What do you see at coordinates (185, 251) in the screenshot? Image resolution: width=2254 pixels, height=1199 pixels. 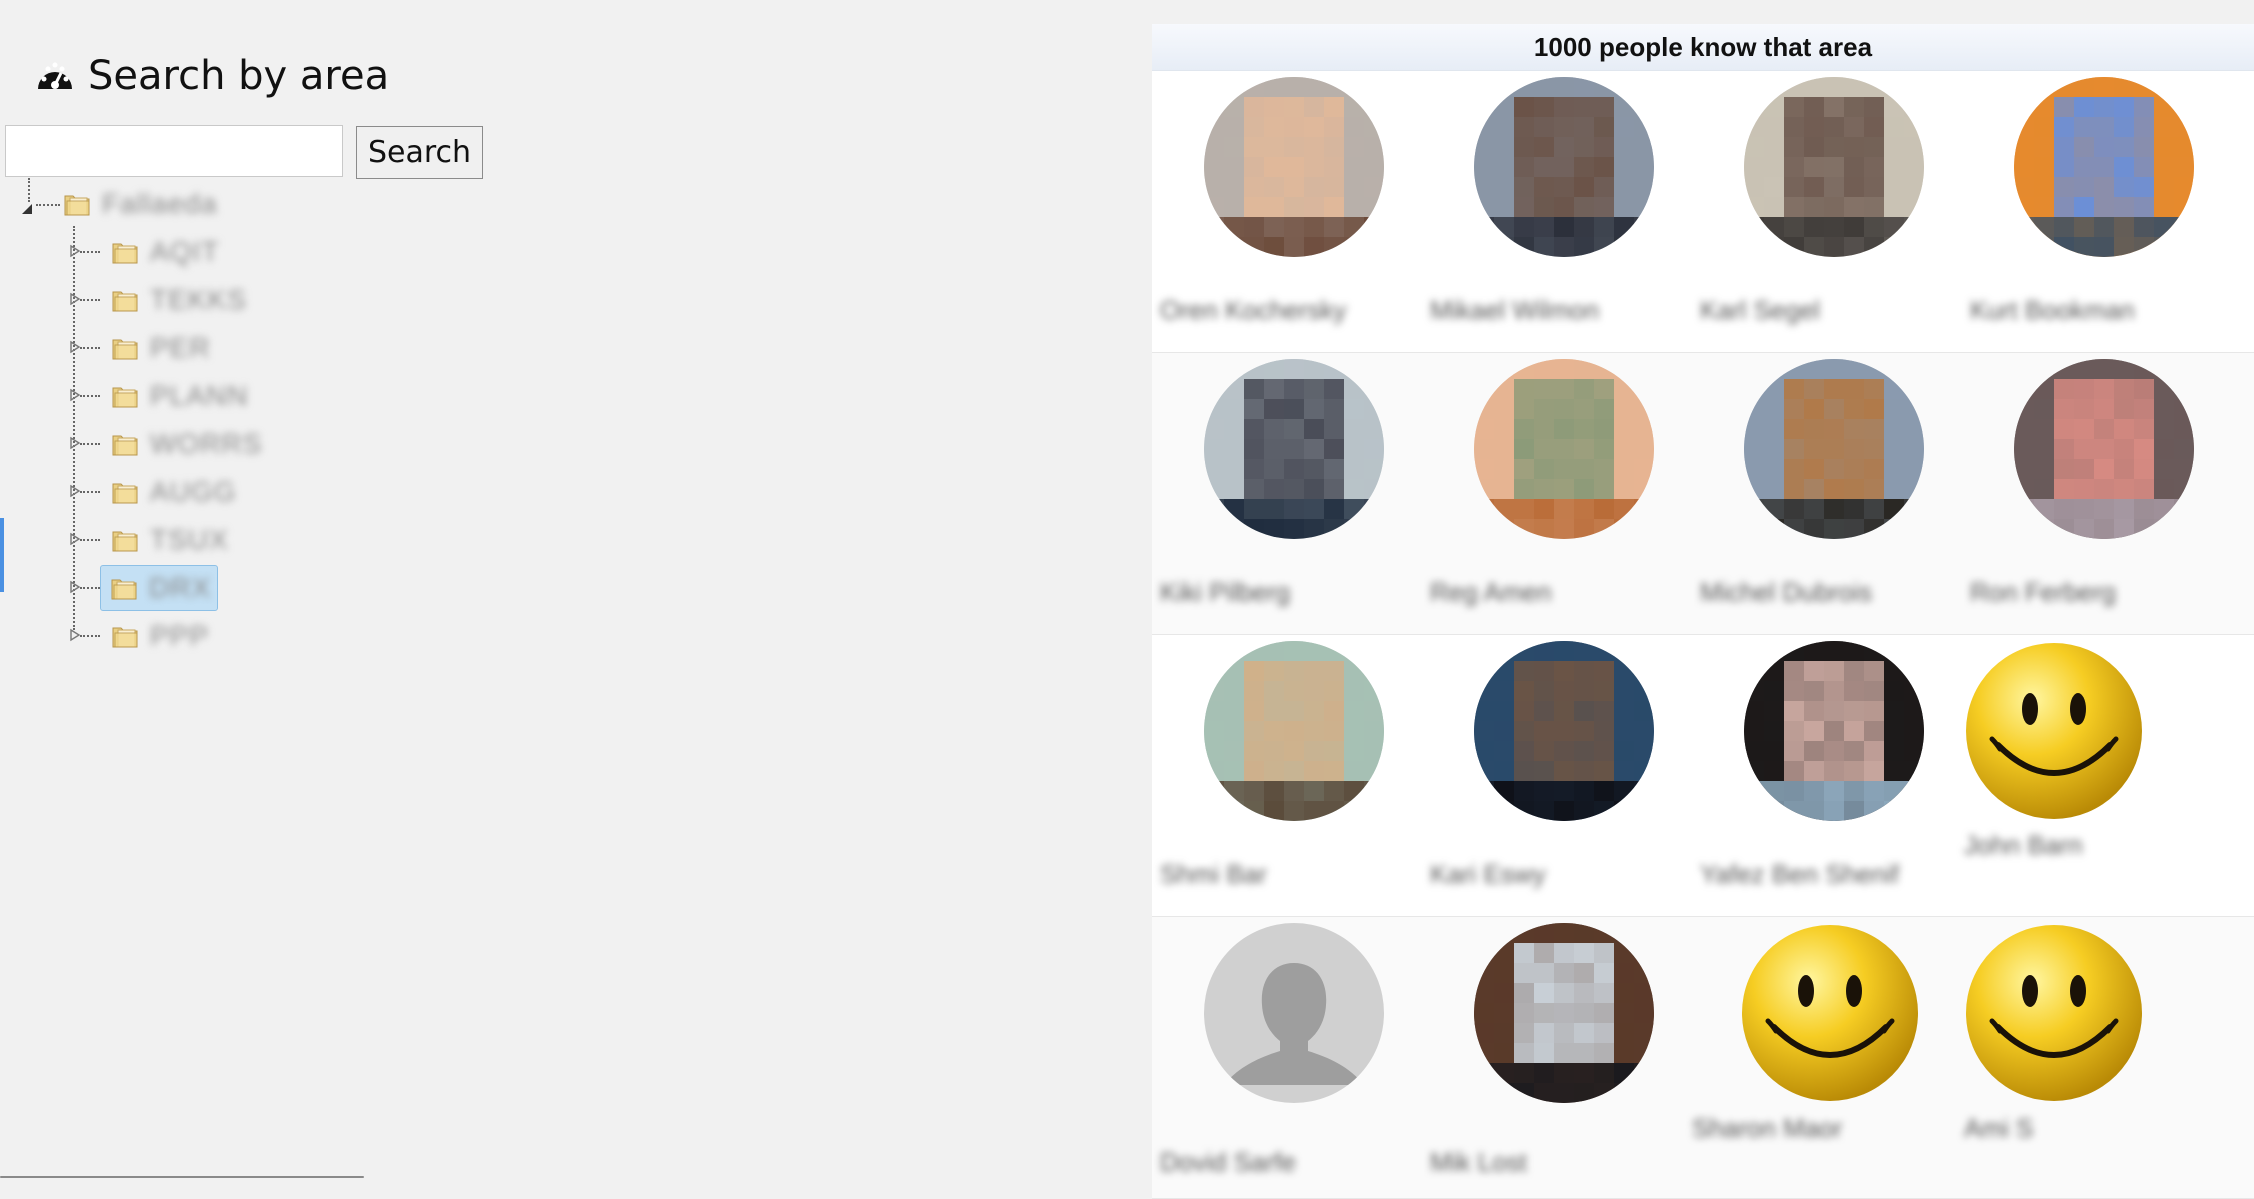 I see `tree-node-label: AQIT` at bounding box center [185, 251].